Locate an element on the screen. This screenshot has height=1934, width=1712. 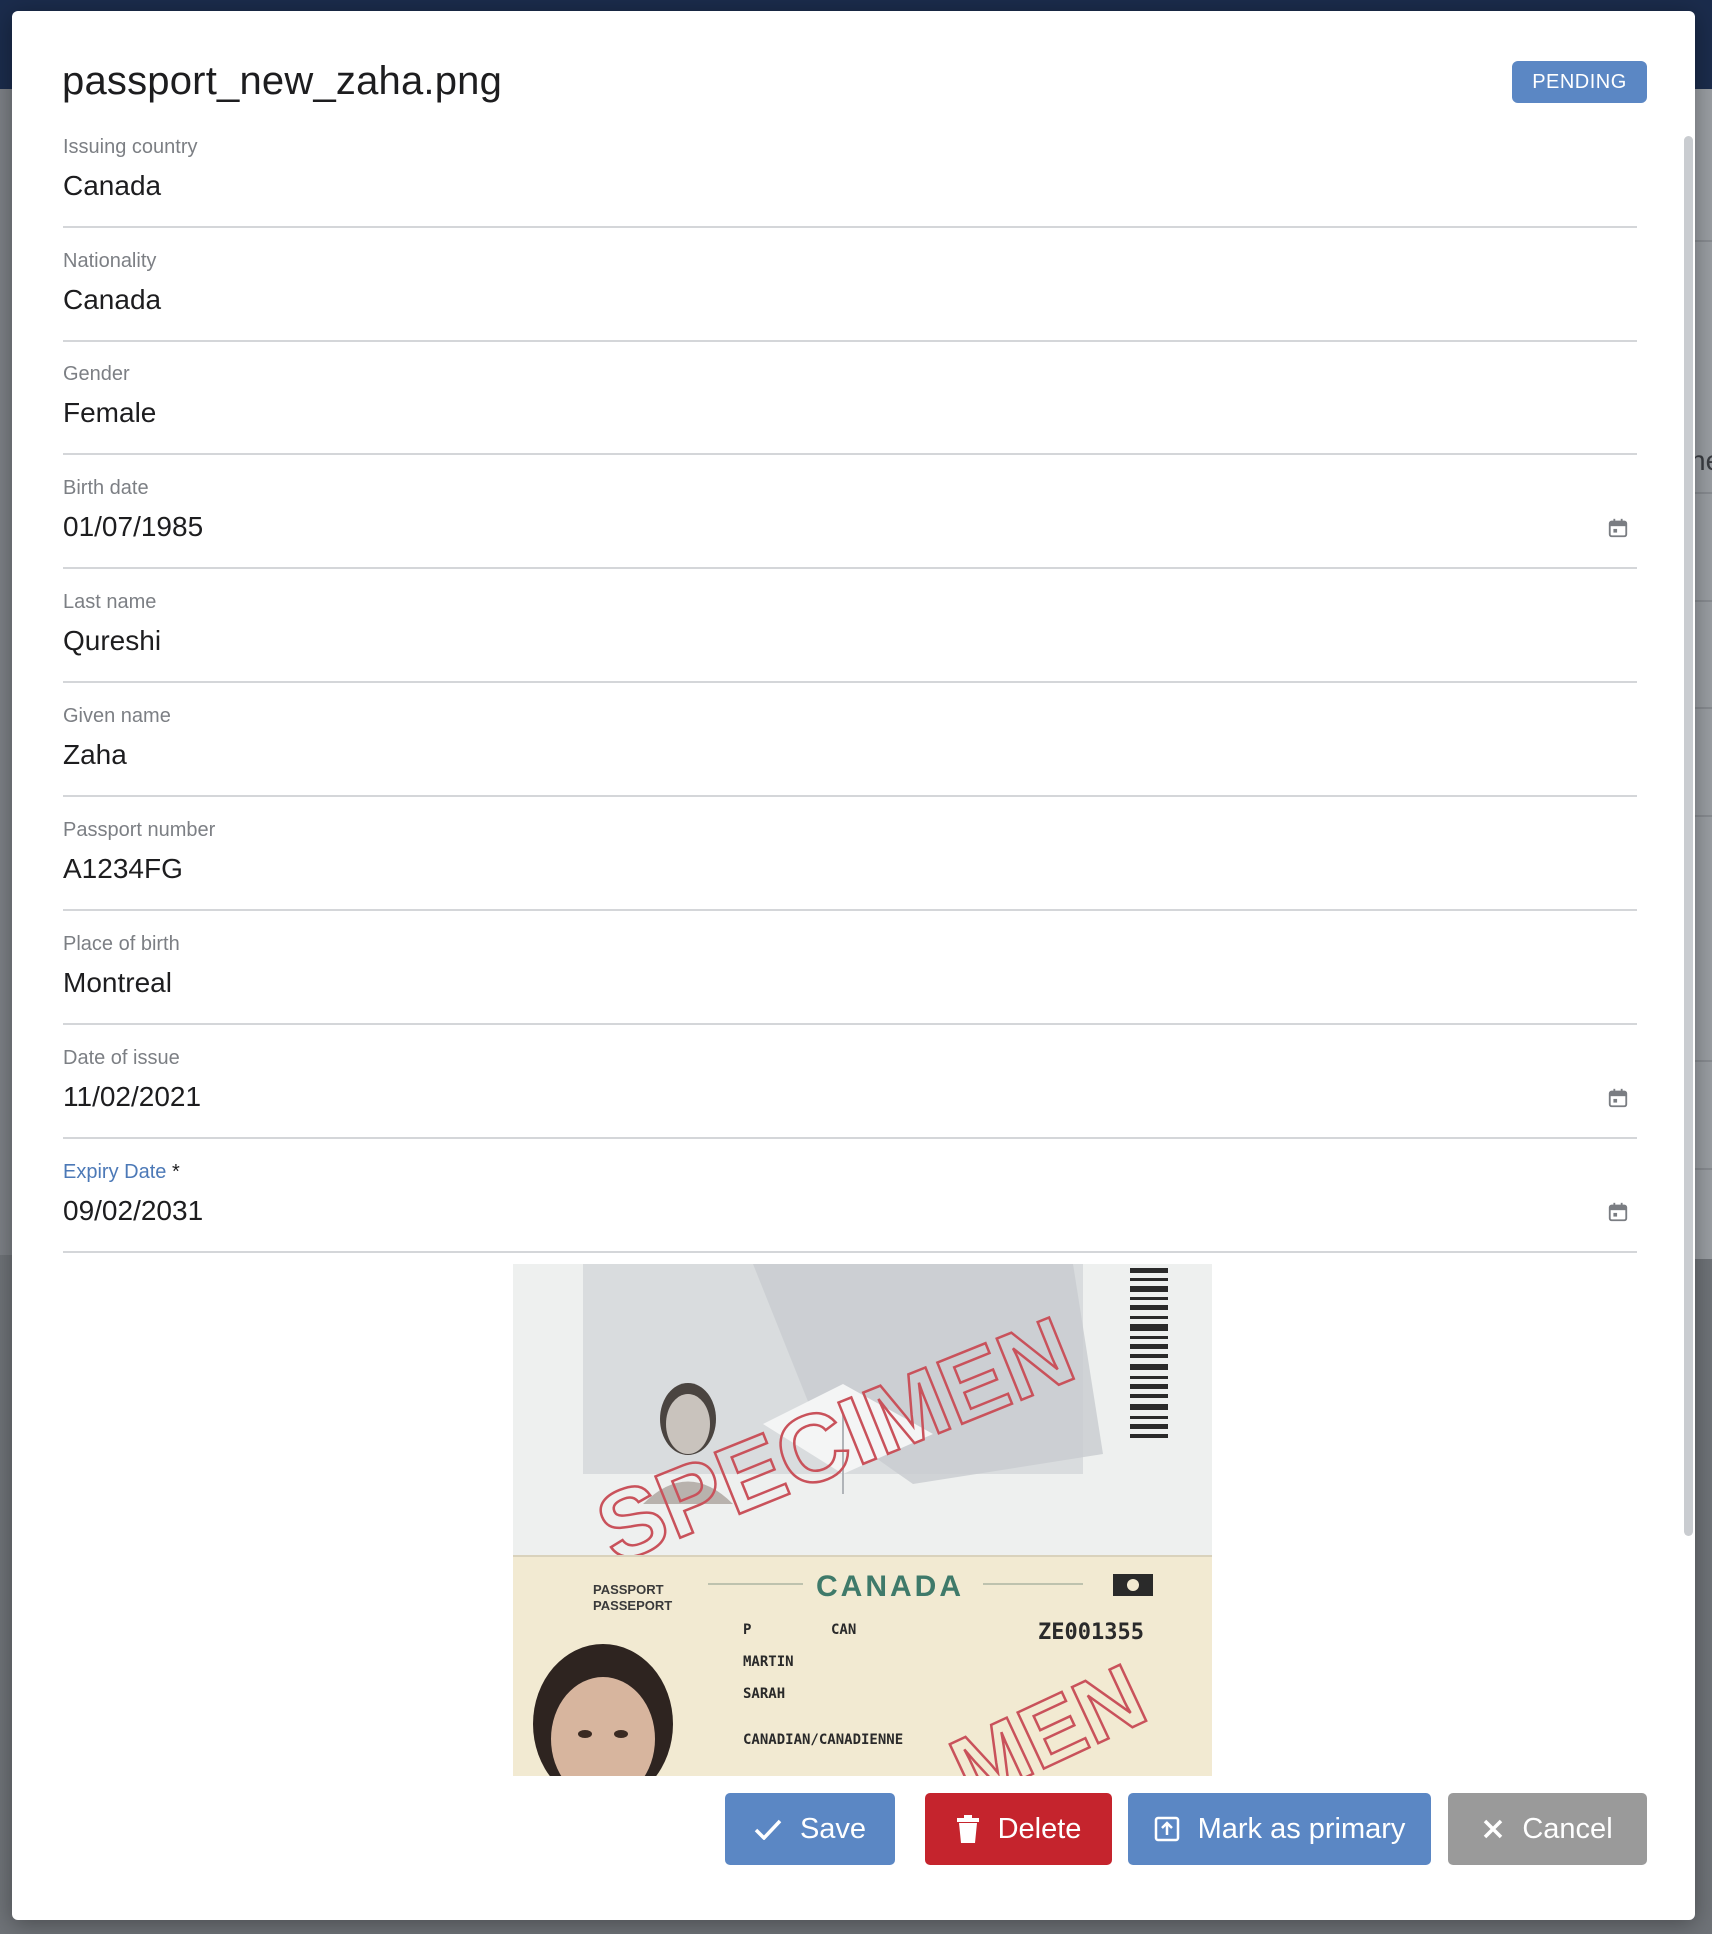
given-name-field: Given name is located at coordinates (850, 751).